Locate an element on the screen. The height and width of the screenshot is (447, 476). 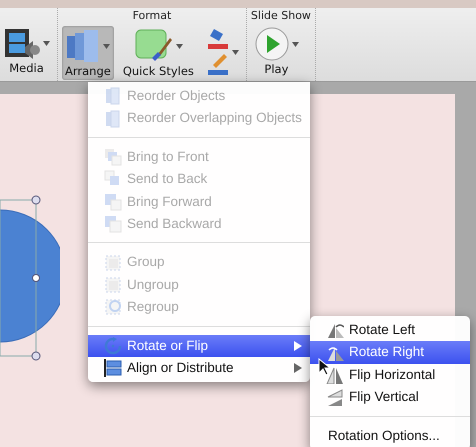
regroup-icon is located at coordinates (113, 307).